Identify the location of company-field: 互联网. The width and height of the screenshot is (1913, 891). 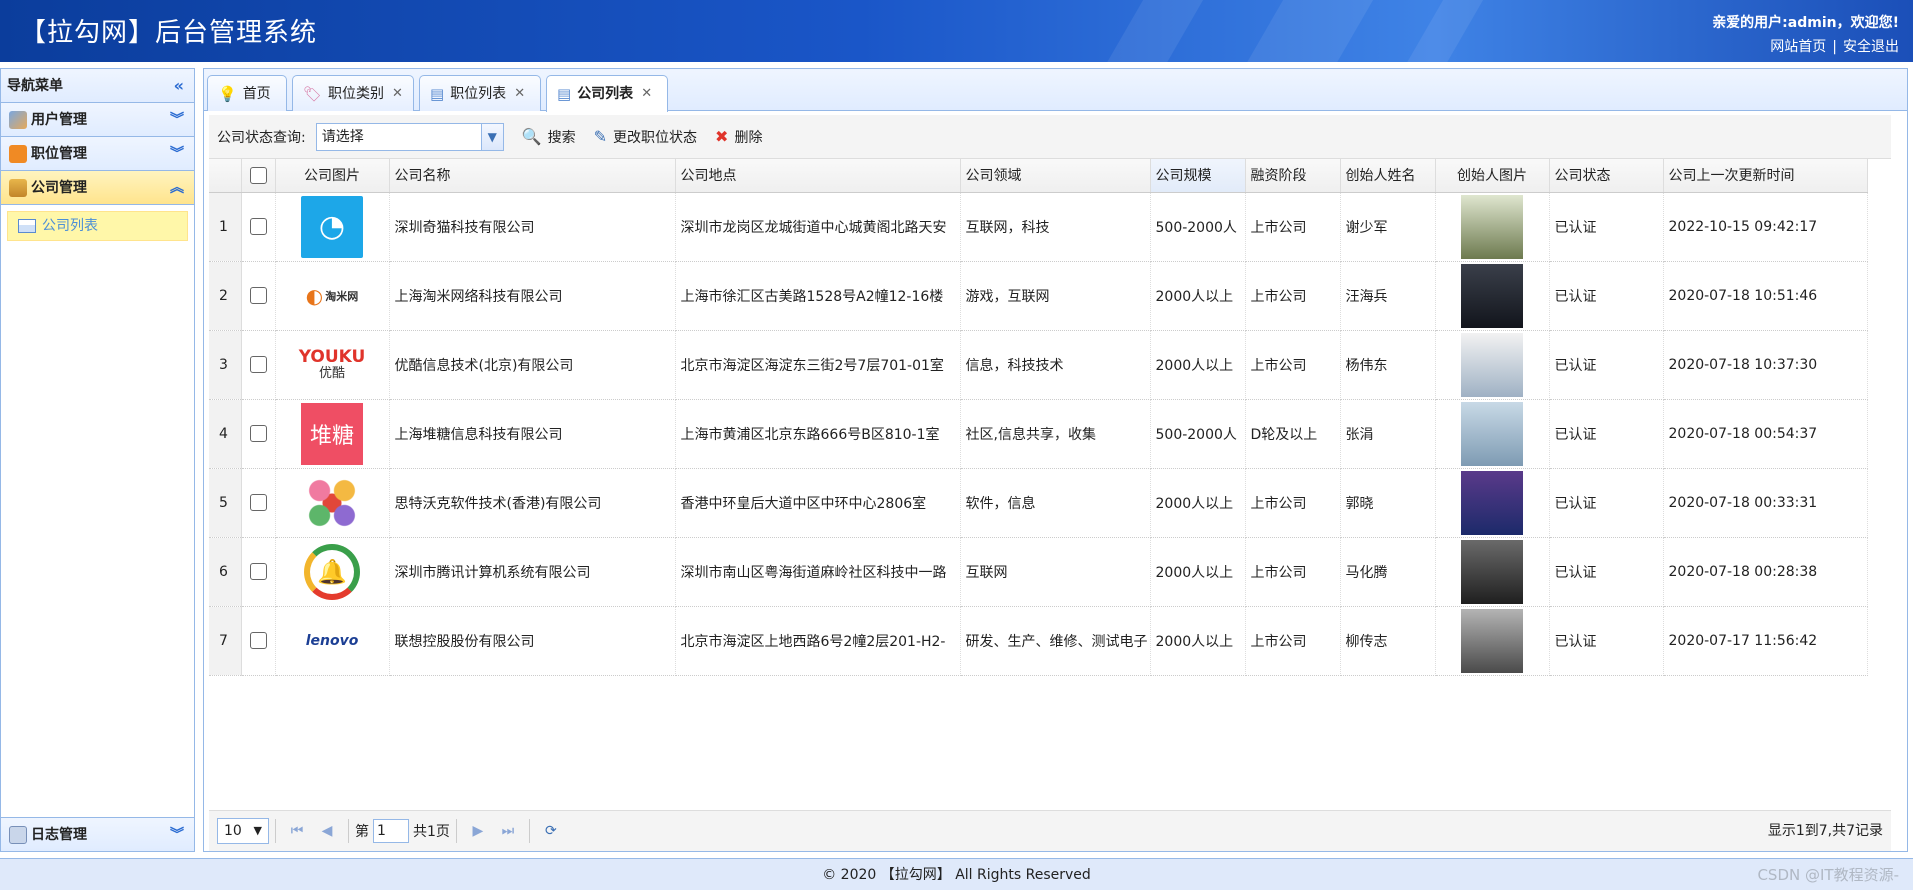
(1055, 572).